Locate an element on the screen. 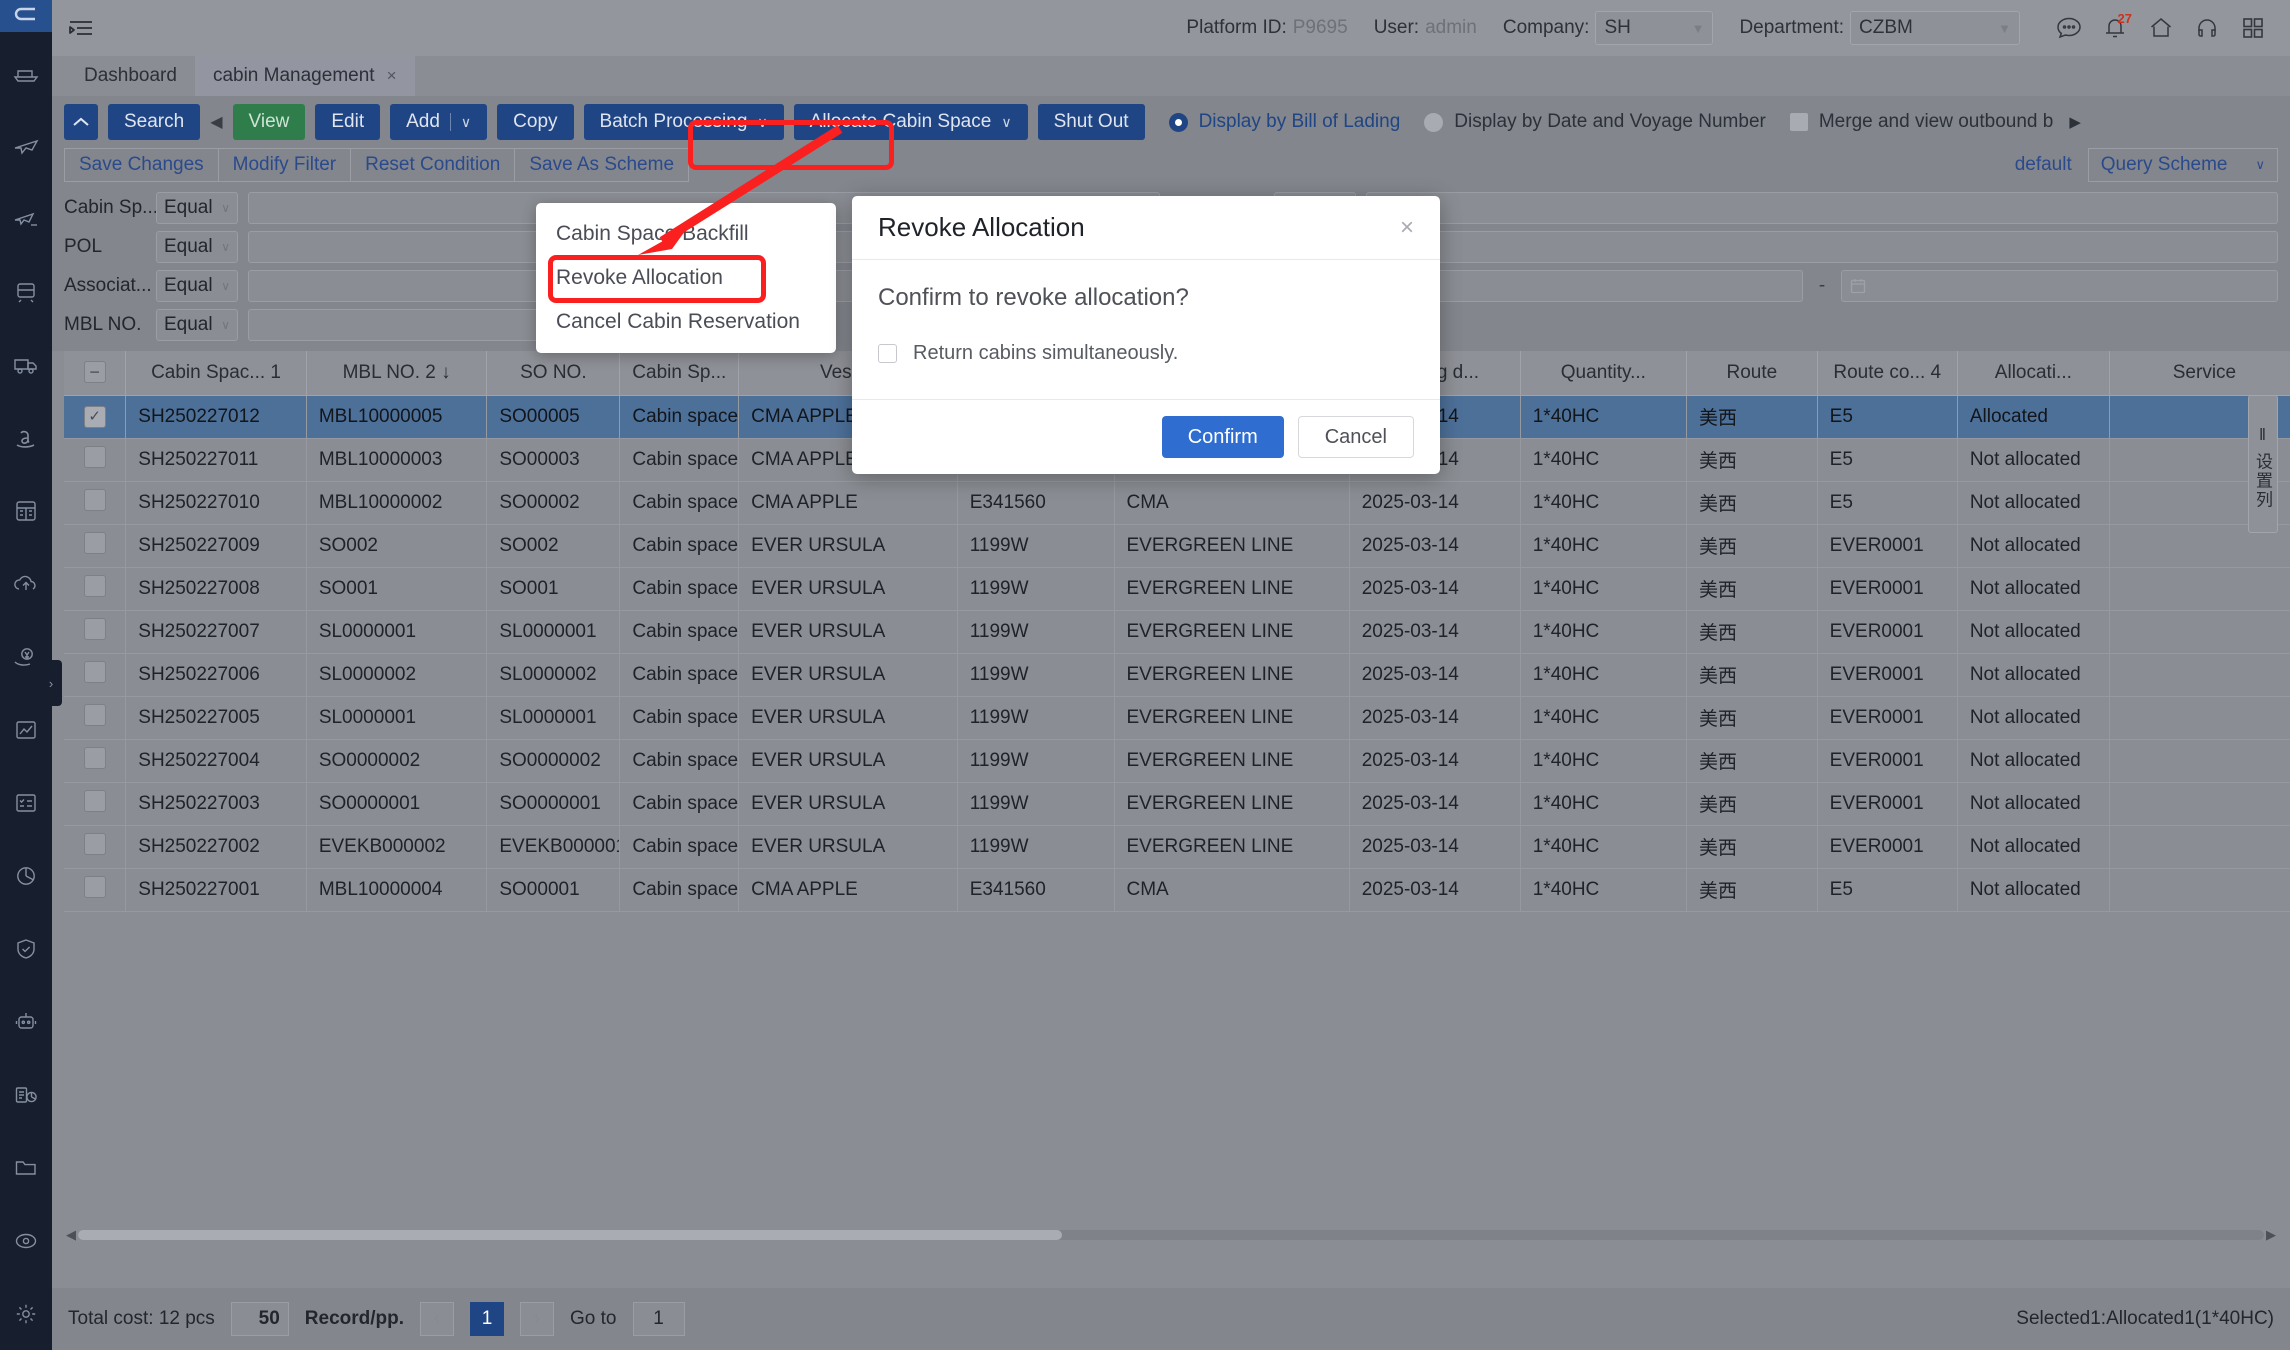 This screenshot has height=1350, width=2290. home-icon is located at coordinates (2161, 28).